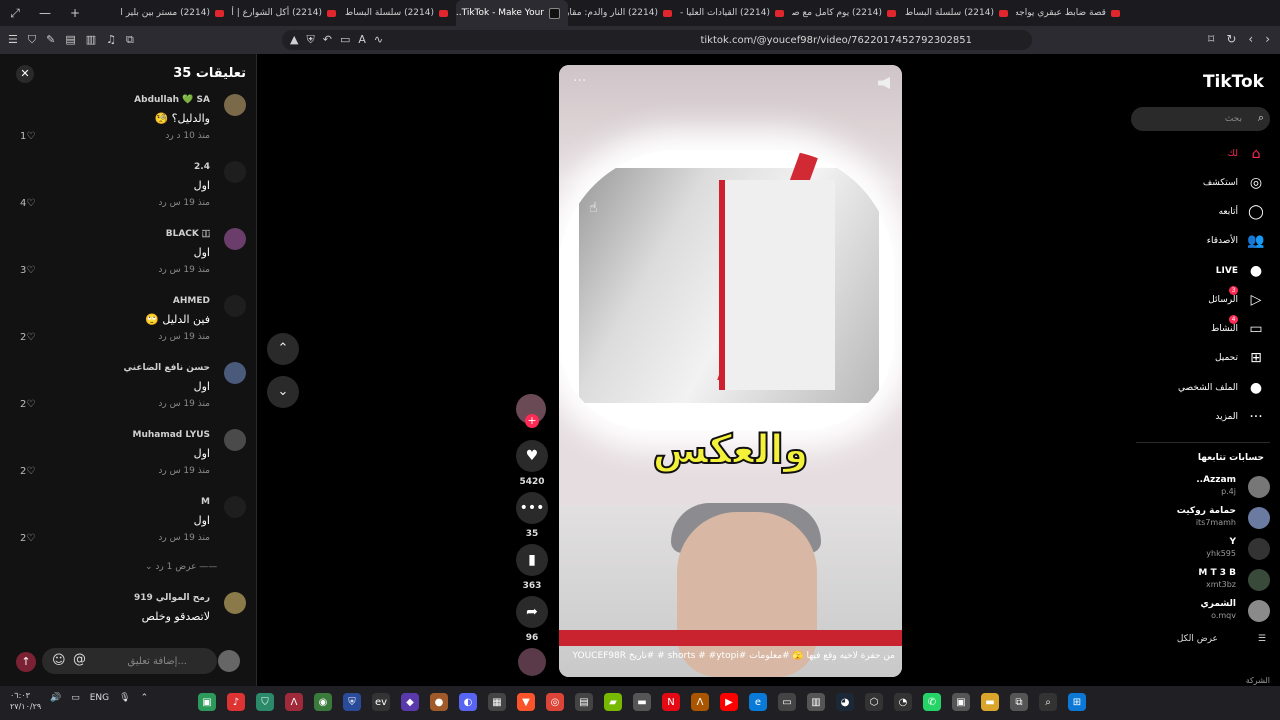 The width and height of the screenshot is (1280, 720). What do you see at coordinates (532, 421) in the screenshot?
I see `follow-button: +` at bounding box center [532, 421].